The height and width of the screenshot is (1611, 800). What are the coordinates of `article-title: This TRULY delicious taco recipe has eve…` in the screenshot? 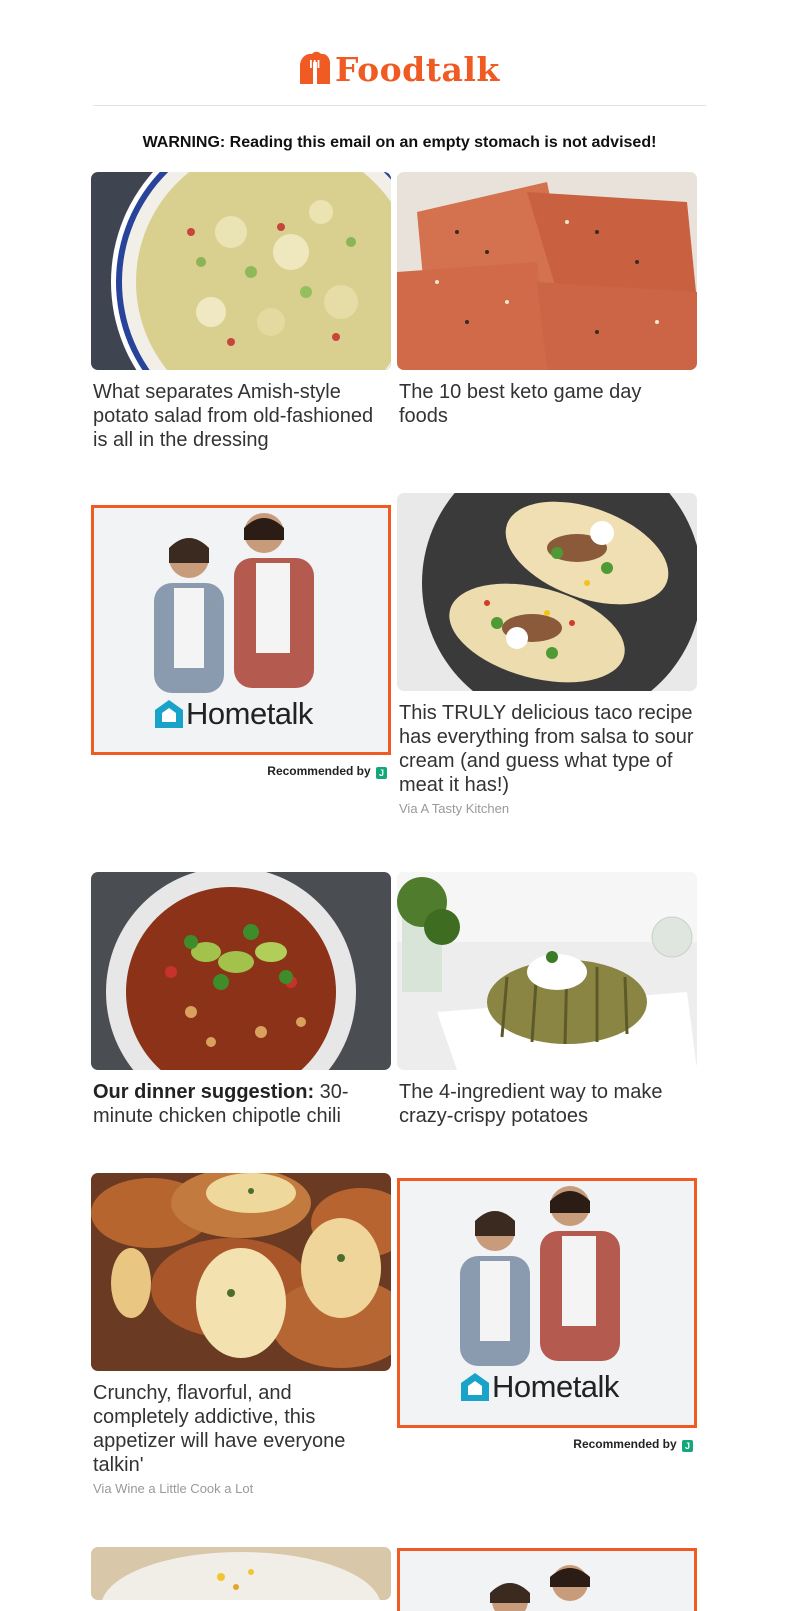 It's located at (547, 749).